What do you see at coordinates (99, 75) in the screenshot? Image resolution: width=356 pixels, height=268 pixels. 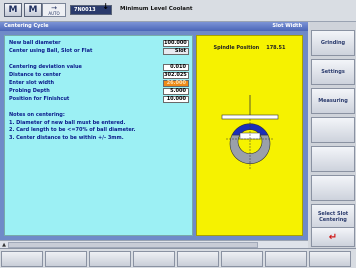 I see `param-row: Distance to center 302.025` at bounding box center [99, 75].